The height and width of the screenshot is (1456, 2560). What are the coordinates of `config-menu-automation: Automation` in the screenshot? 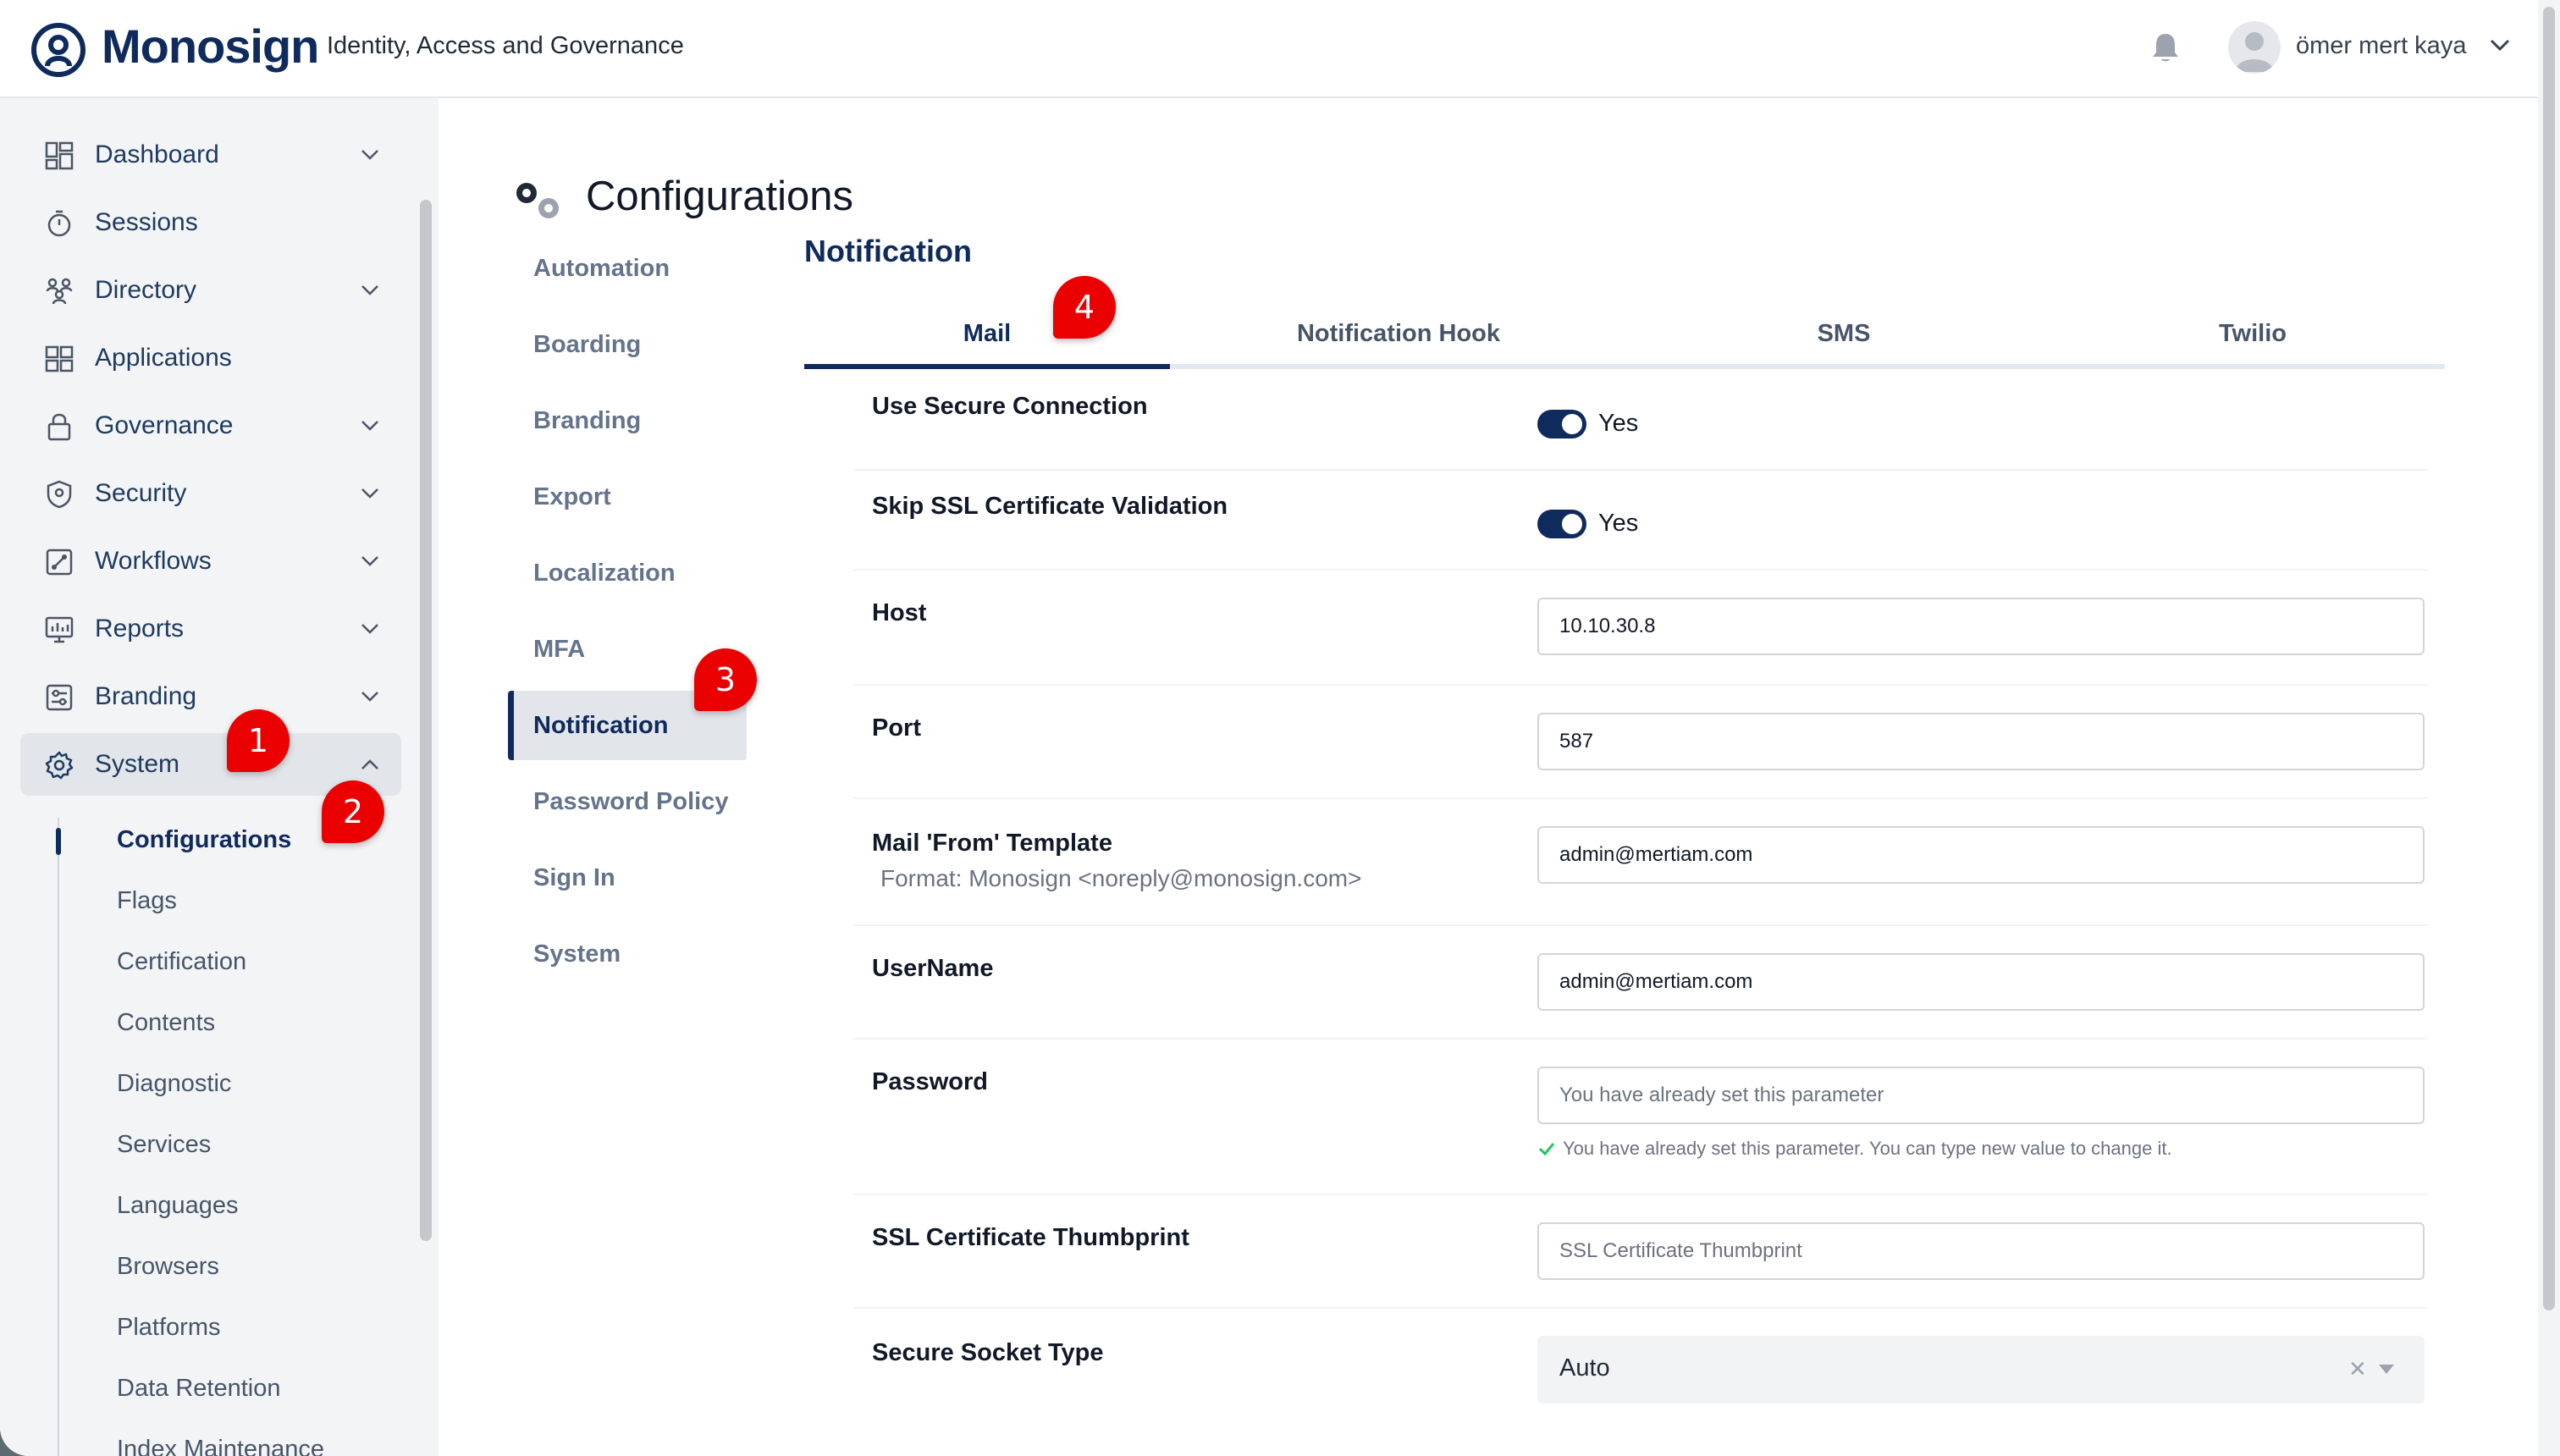 It's located at (627, 268).